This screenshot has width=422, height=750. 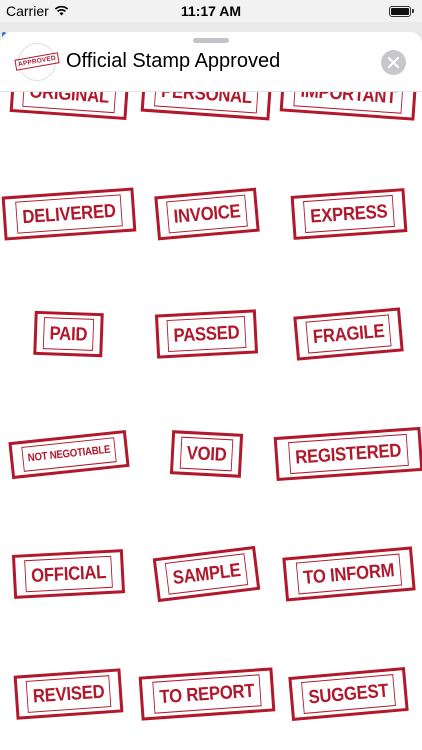 I want to click on stamp-label: PAID, so click(x=69, y=334).